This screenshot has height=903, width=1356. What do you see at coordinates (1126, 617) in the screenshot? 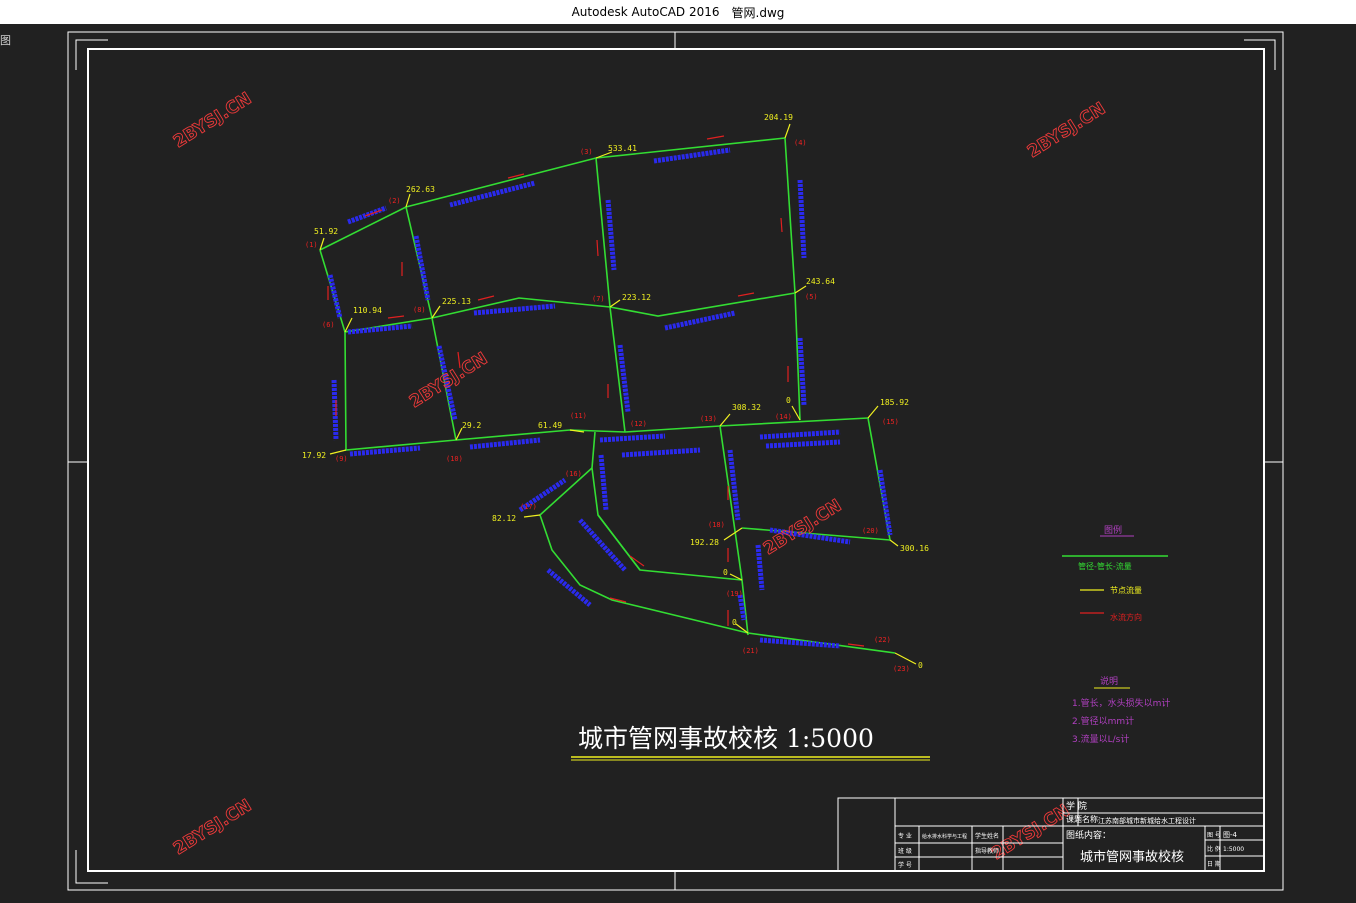
I see `legend-flow-dir-label: 水流方向` at bounding box center [1126, 617].